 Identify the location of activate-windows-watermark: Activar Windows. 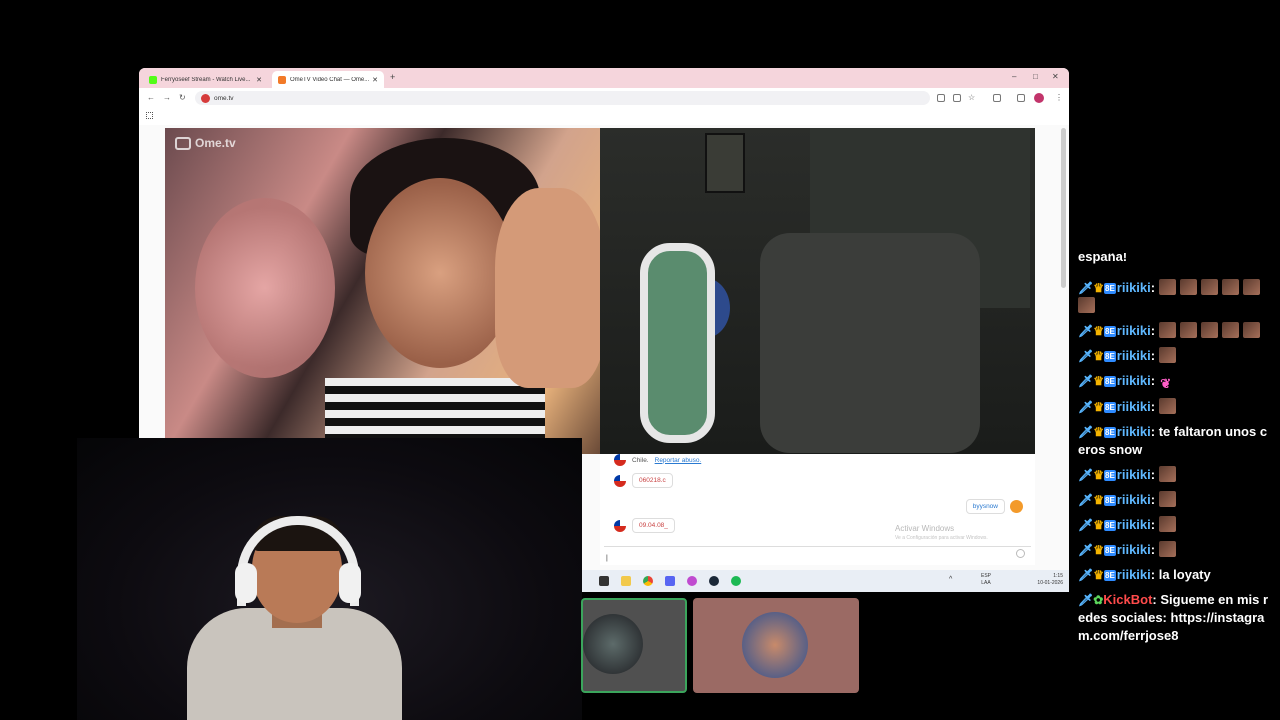
(925, 528).